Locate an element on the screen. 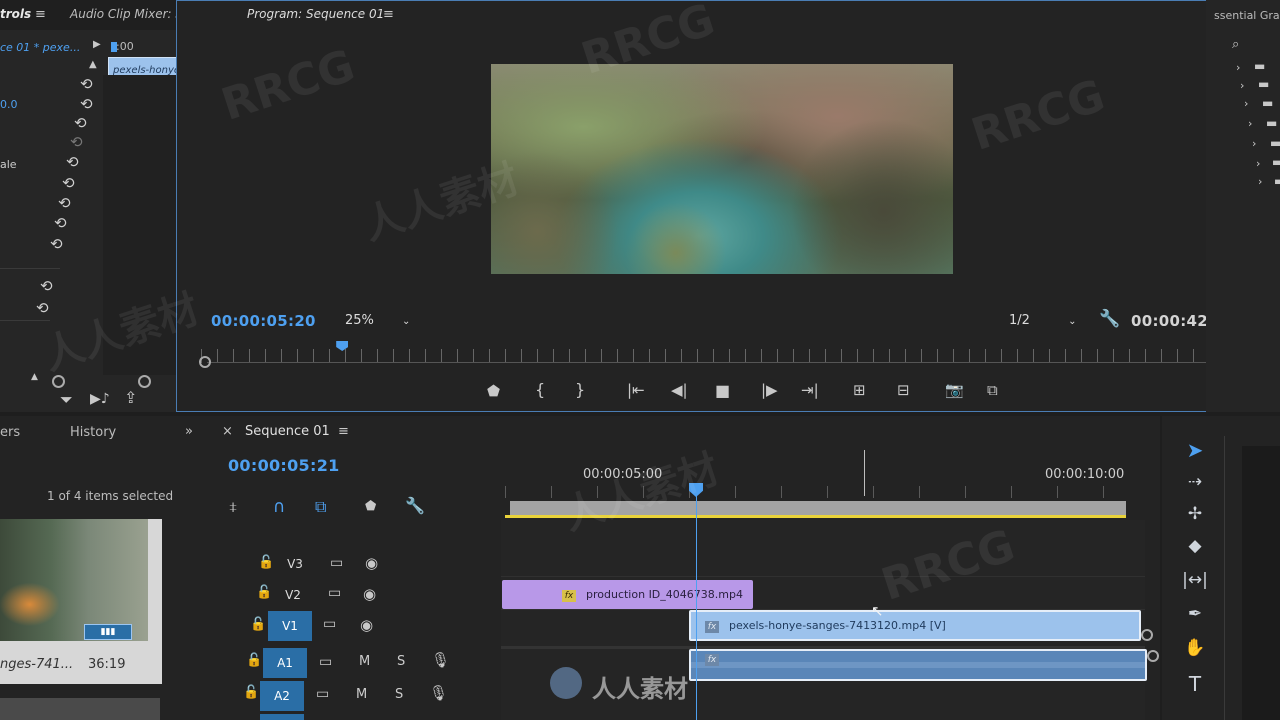 This screenshot has width=1280, height=720. program-monitor-title: Program: Sequence 01 is located at coordinates (315, 14).